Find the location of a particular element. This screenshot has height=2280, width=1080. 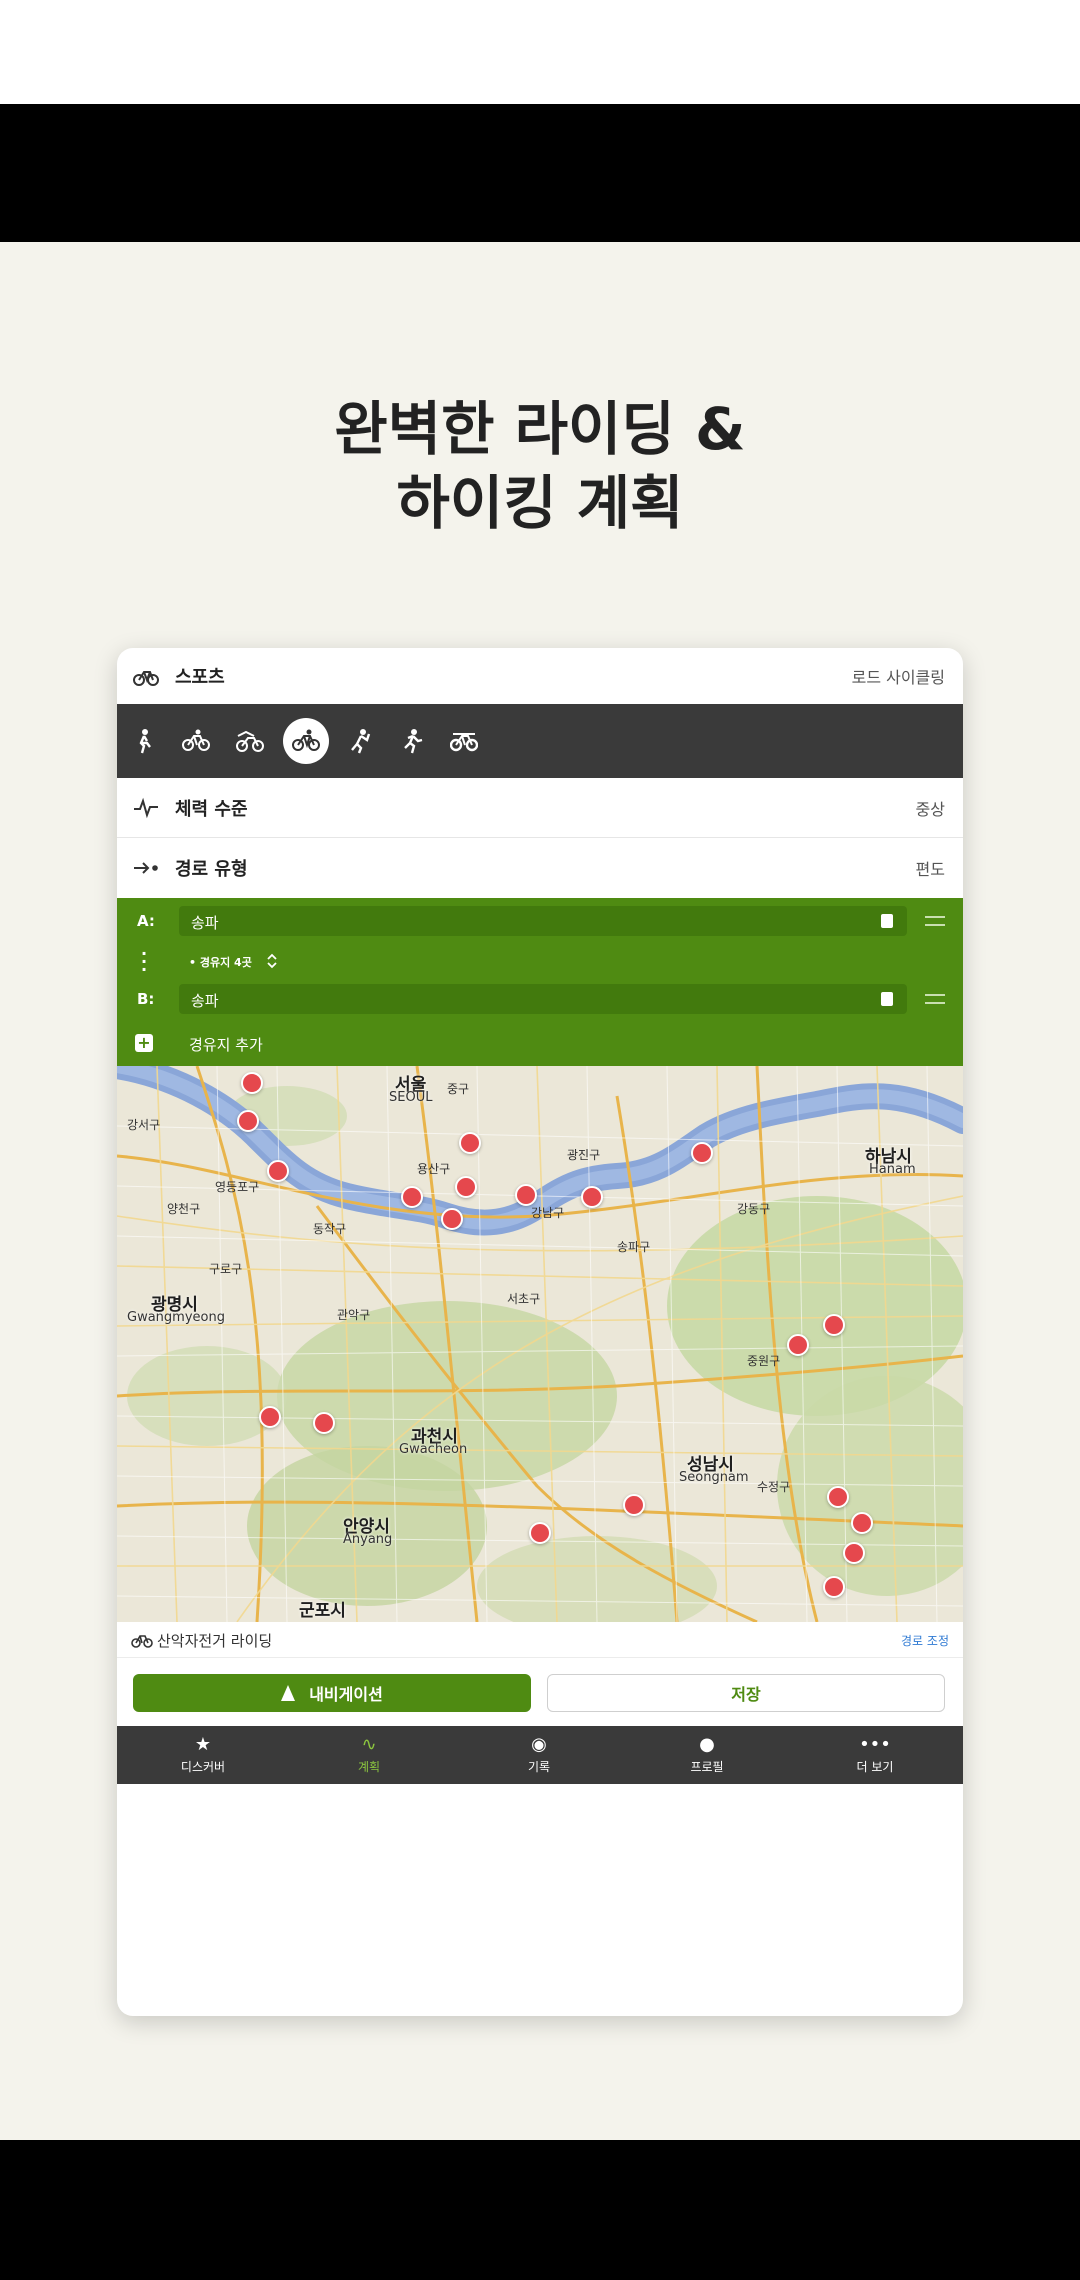

route-type-label: 경로 유형 is located at coordinates (211, 869).